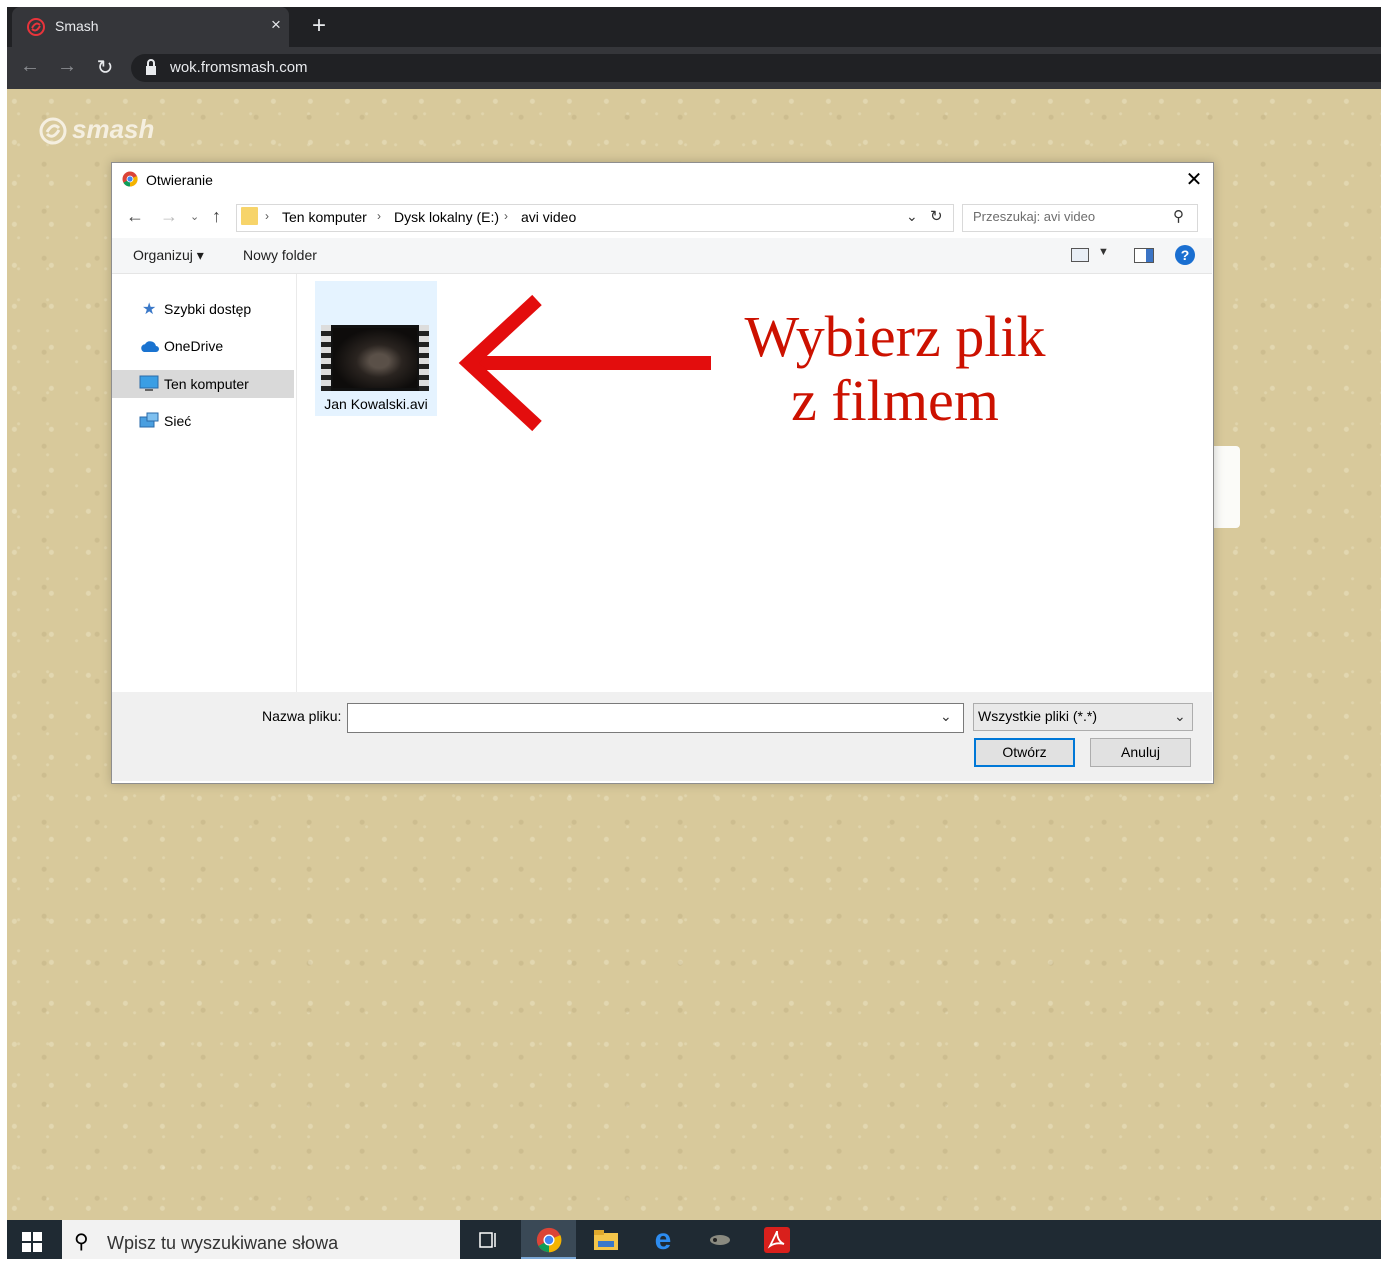  I want to click on annotation-text: Wybierz plik z filmem, so click(895, 369).